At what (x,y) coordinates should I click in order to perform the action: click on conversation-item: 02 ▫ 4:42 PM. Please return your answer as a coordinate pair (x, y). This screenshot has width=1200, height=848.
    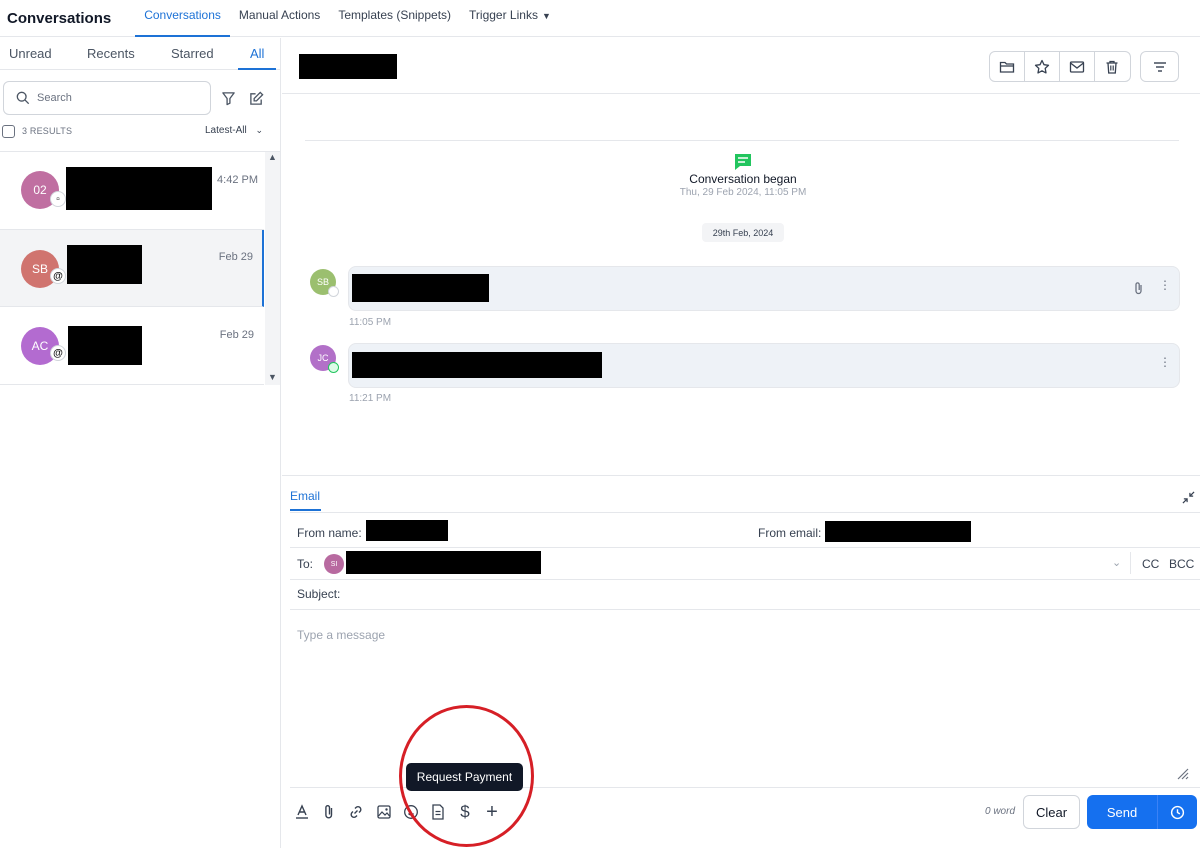
    Looking at the image, I should click on (132, 191).